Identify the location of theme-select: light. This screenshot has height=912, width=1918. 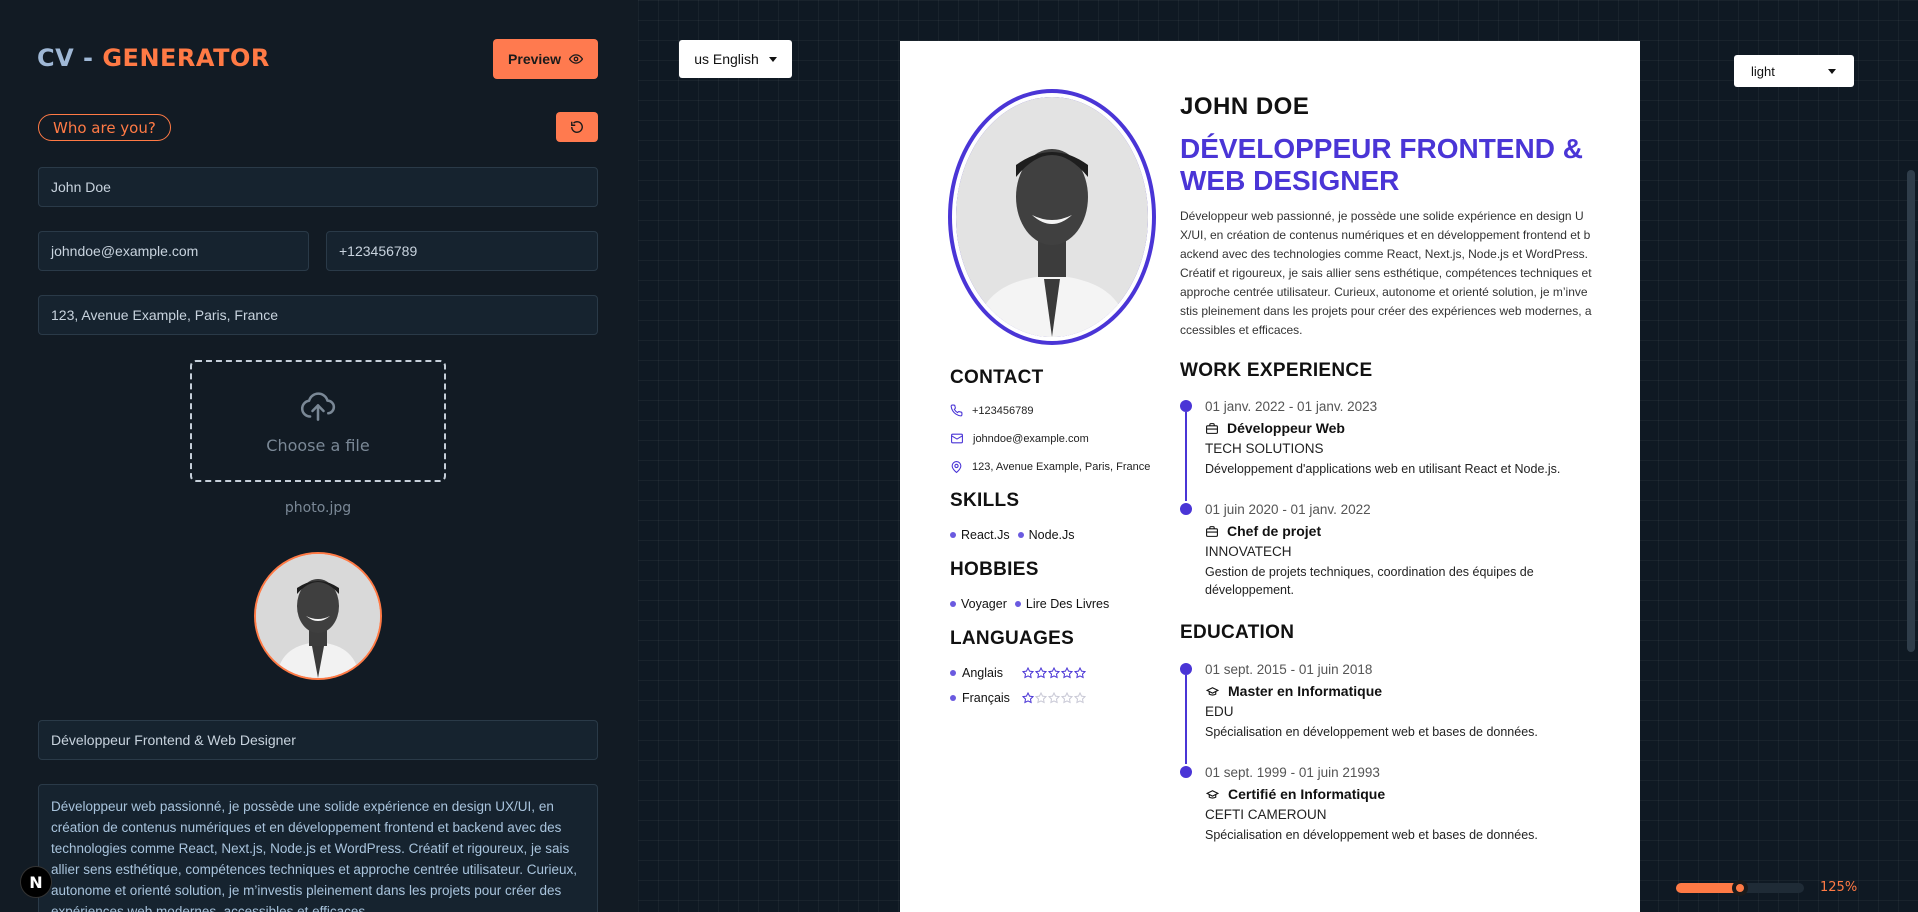
(1794, 71).